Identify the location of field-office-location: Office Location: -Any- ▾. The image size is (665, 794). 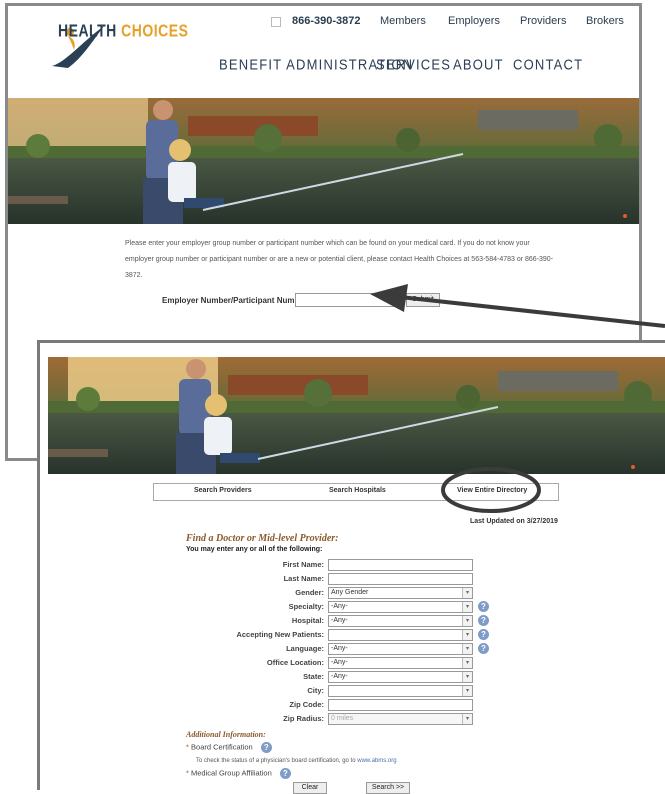
(356, 663).